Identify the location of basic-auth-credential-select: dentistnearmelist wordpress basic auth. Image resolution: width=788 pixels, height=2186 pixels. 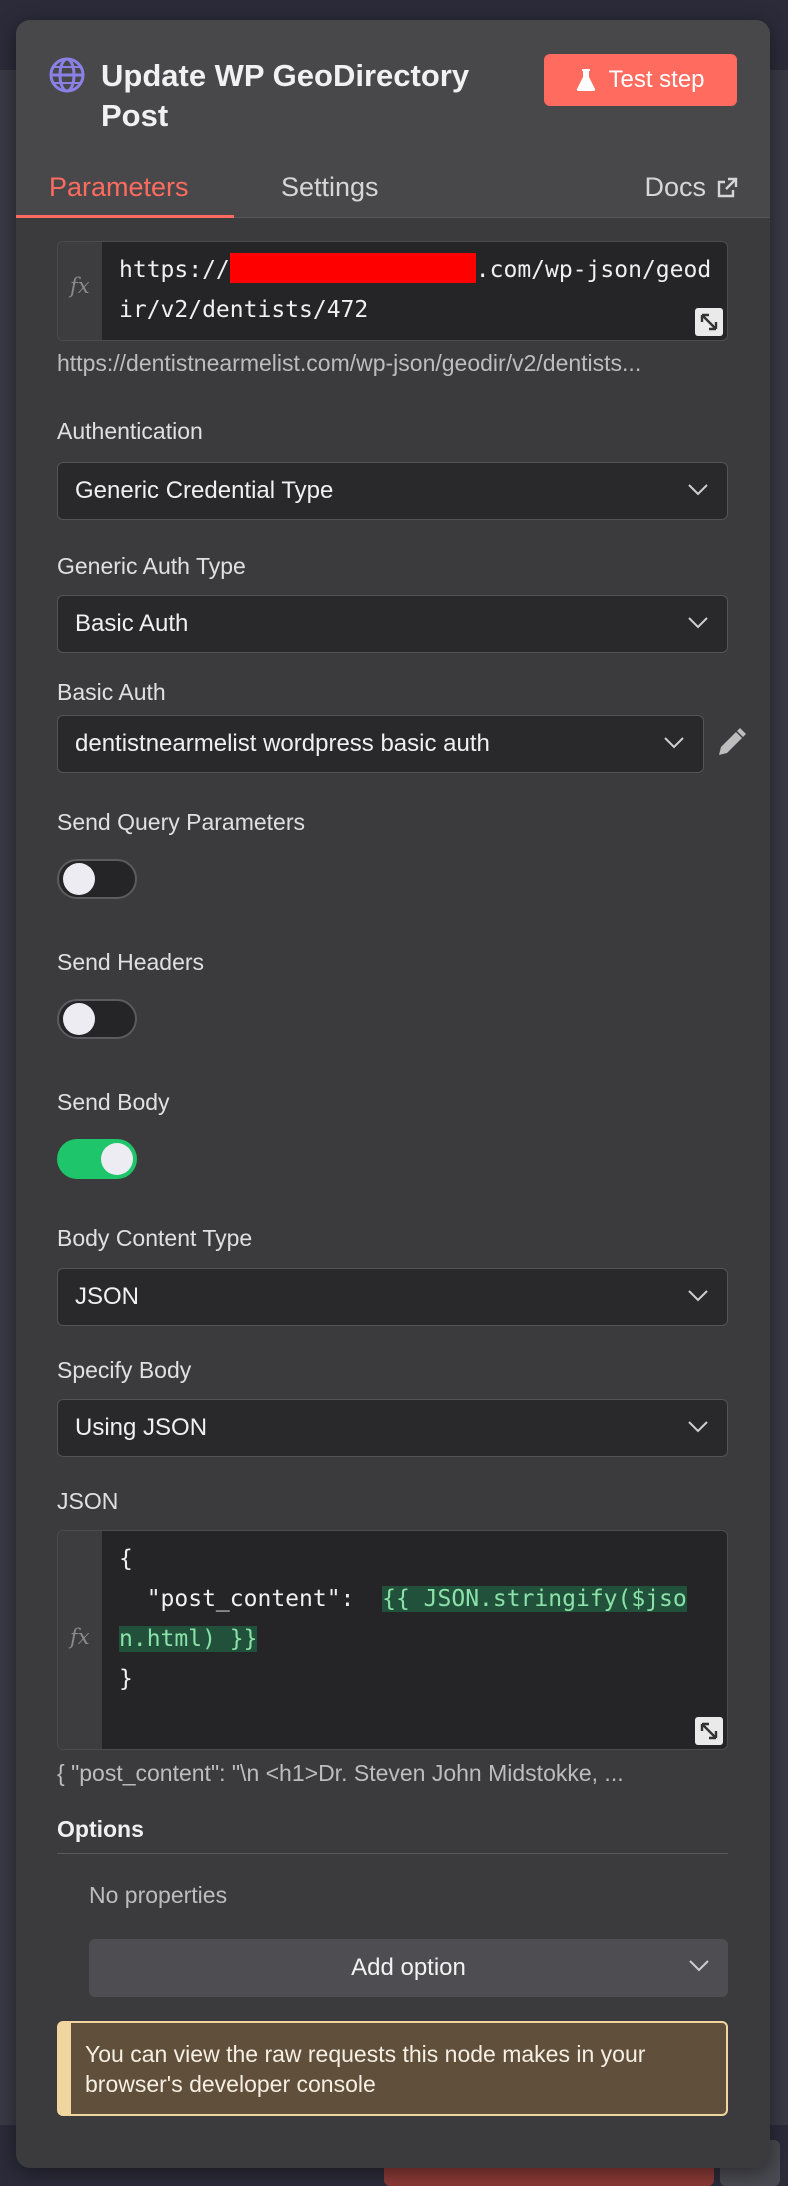
(380, 744).